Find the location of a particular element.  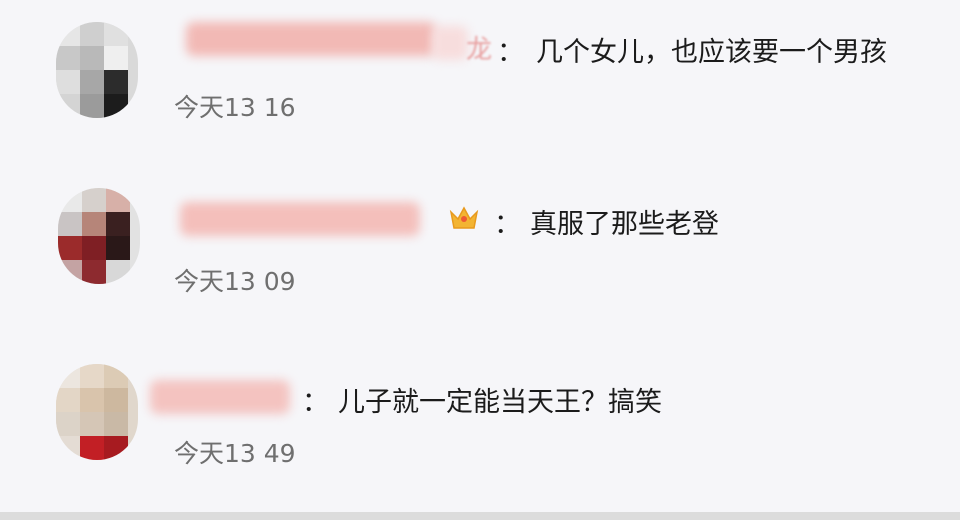

crown-badge-icon is located at coordinates (464, 217).